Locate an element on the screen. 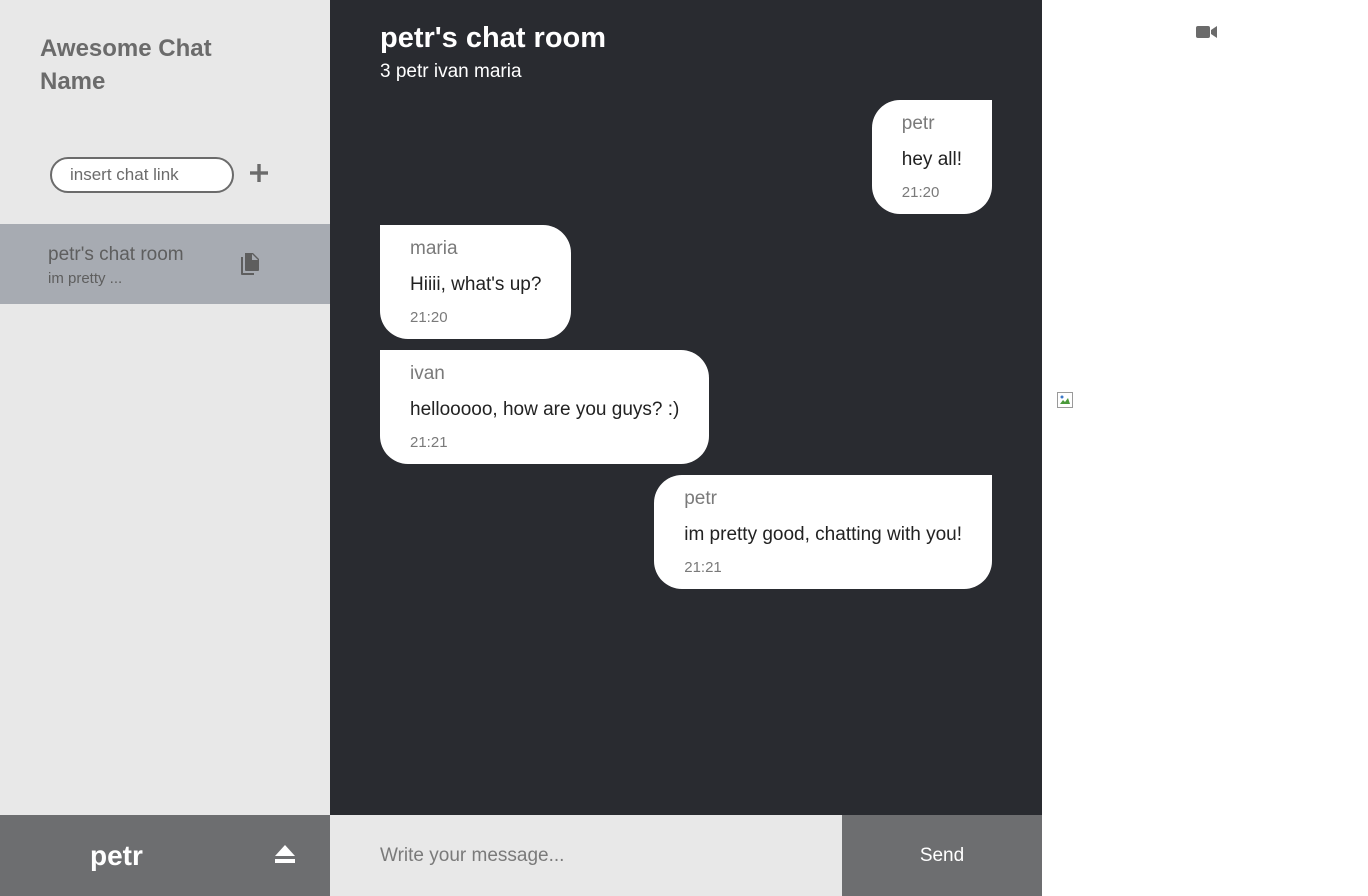  eject-icon is located at coordinates (285, 854).